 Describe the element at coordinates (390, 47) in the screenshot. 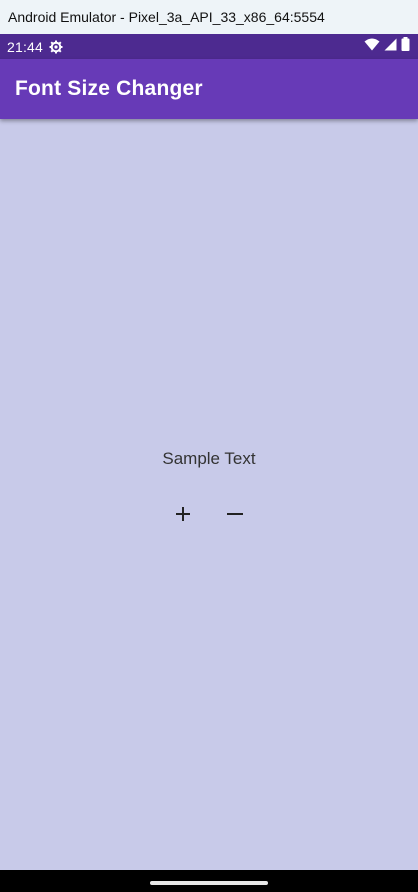

I see `signal-icon` at that location.